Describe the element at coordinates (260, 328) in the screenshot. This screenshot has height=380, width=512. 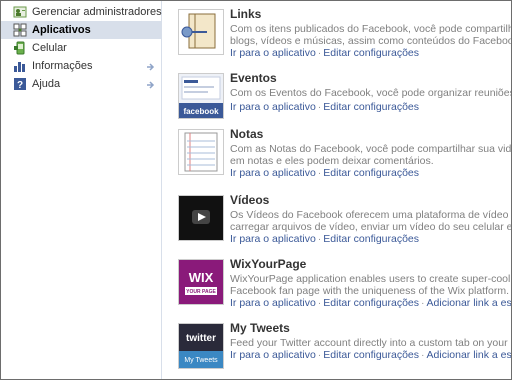
I see `app-title: My Tweets` at that location.